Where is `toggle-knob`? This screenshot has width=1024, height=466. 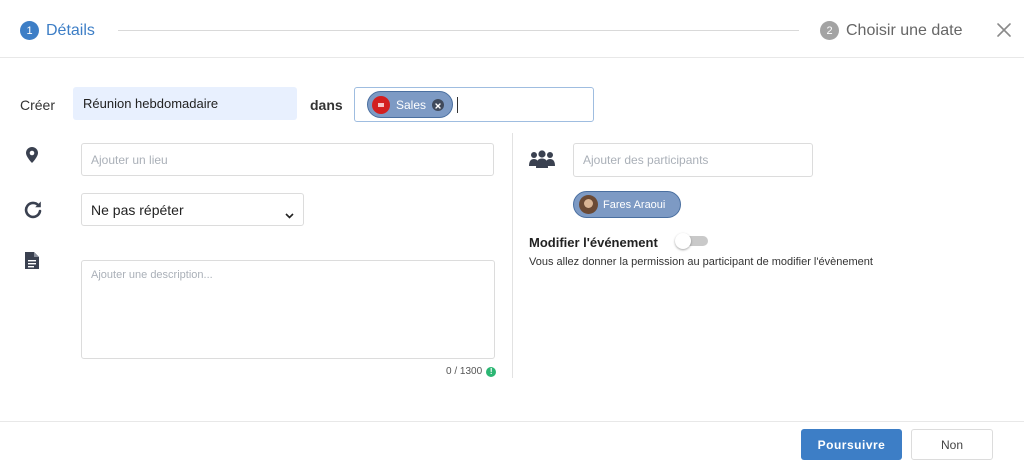 toggle-knob is located at coordinates (683, 241).